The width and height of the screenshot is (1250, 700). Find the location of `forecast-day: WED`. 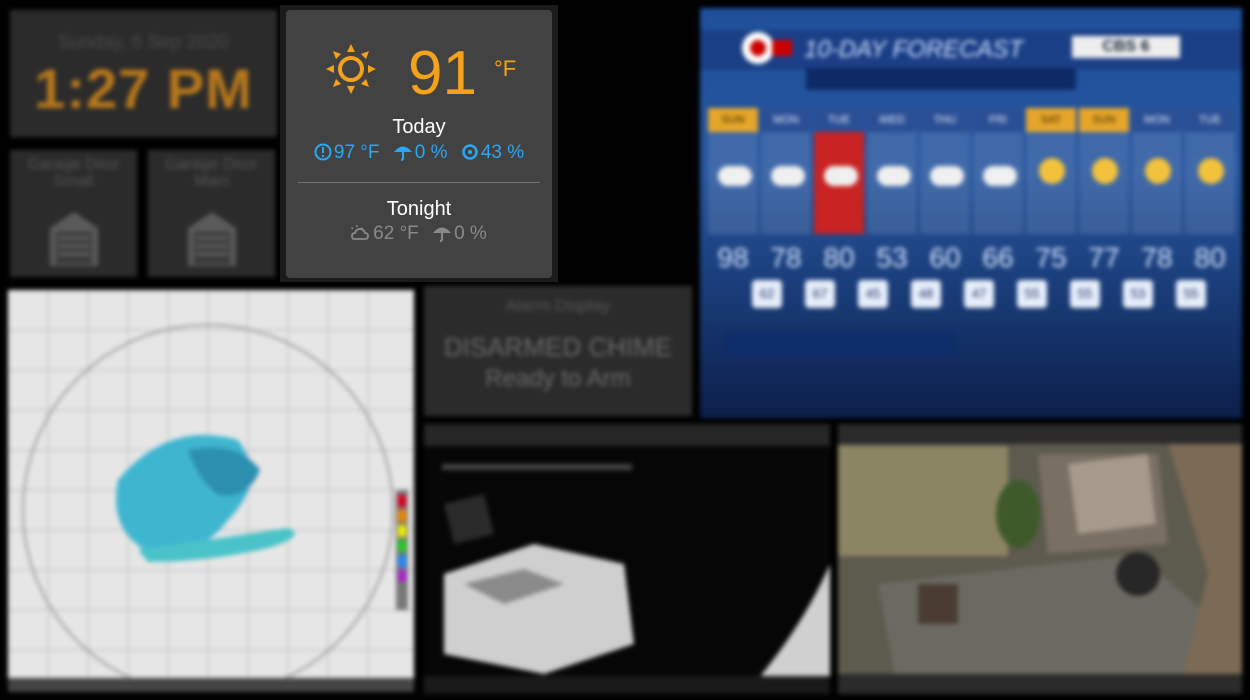

forecast-day: WED is located at coordinates (892, 171).